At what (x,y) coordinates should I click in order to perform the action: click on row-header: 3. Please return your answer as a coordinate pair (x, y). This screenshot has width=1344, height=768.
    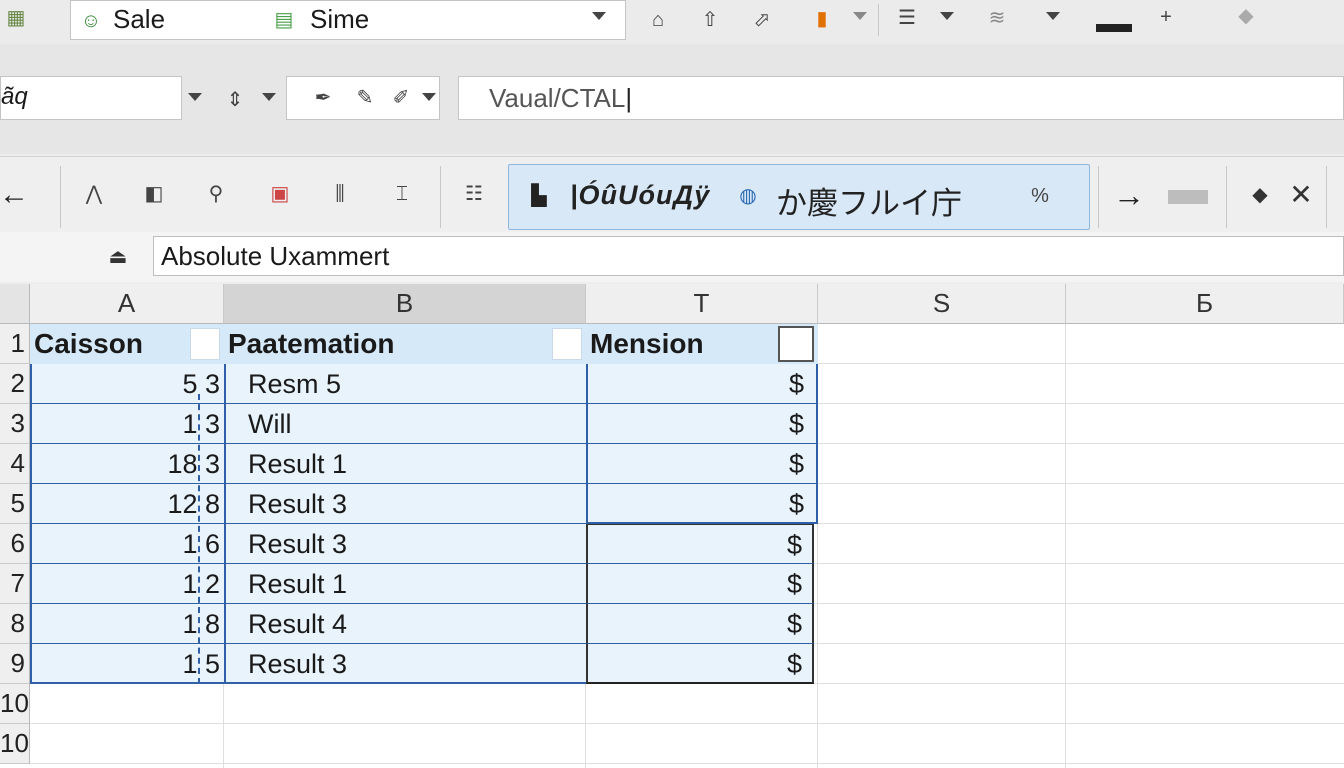
    Looking at the image, I should click on (15, 424).